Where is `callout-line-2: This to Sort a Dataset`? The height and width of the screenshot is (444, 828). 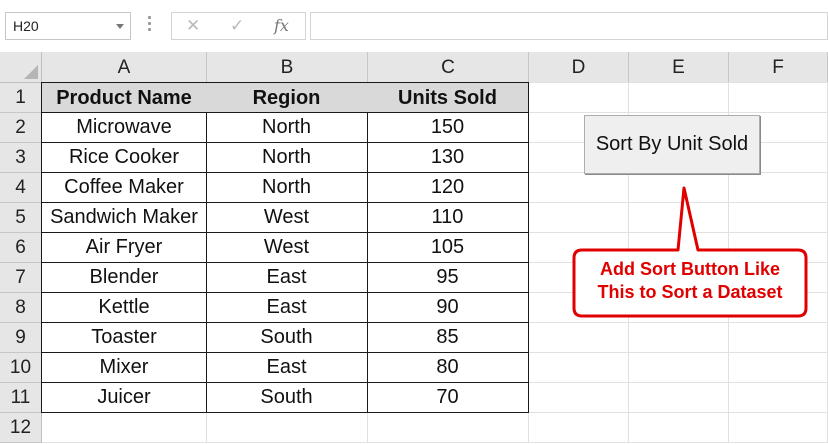 callout-line-2: This to Sort a Dataset is located at coordinates (690, 292).